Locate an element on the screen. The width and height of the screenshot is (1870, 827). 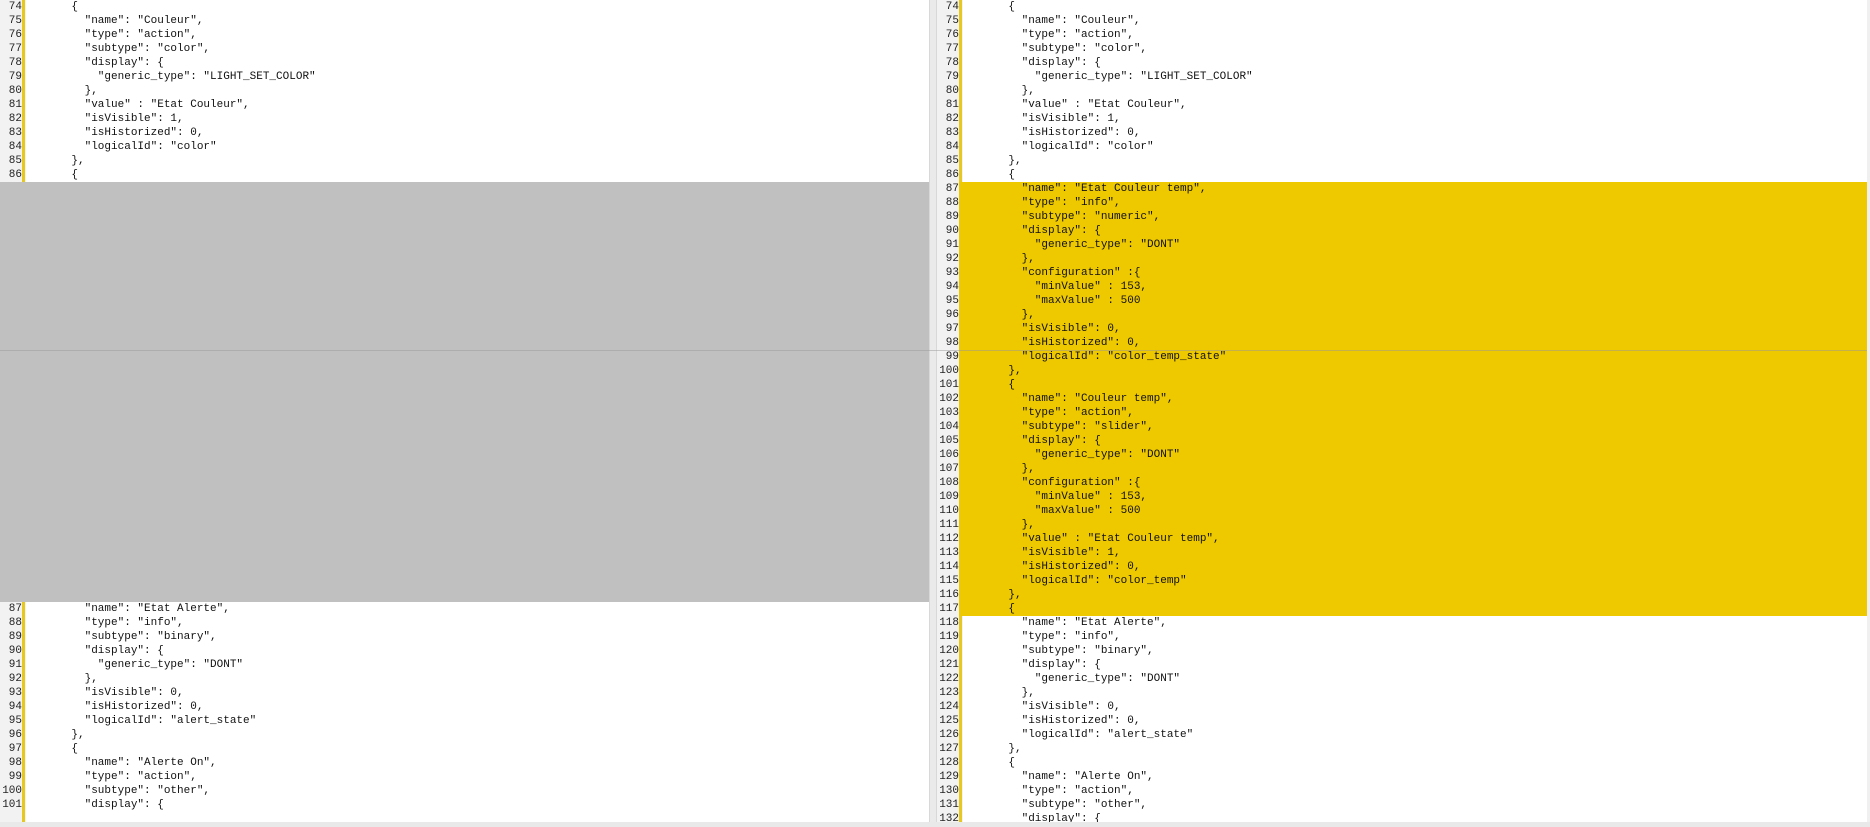
added-code-line: 114 "isHistorized": 0, is located at coordinates (1402, 567).